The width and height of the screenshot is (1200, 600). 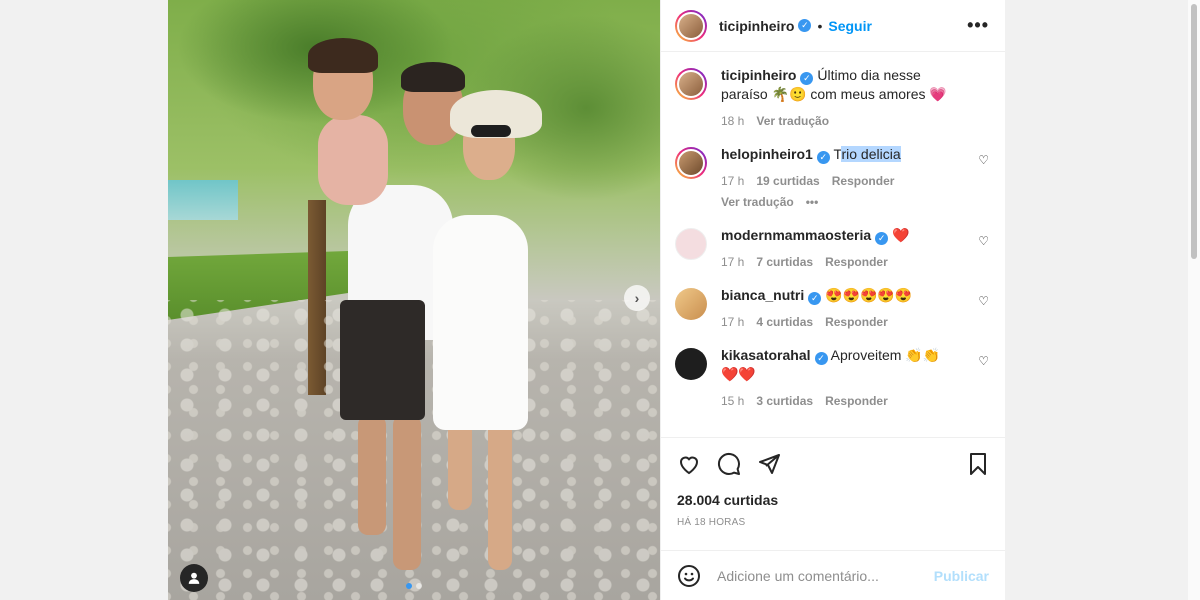 What do you see at coordinates (733, 401) in the screenshot?
I see `comment-time: 15 h` at bounding box center [733, 401].